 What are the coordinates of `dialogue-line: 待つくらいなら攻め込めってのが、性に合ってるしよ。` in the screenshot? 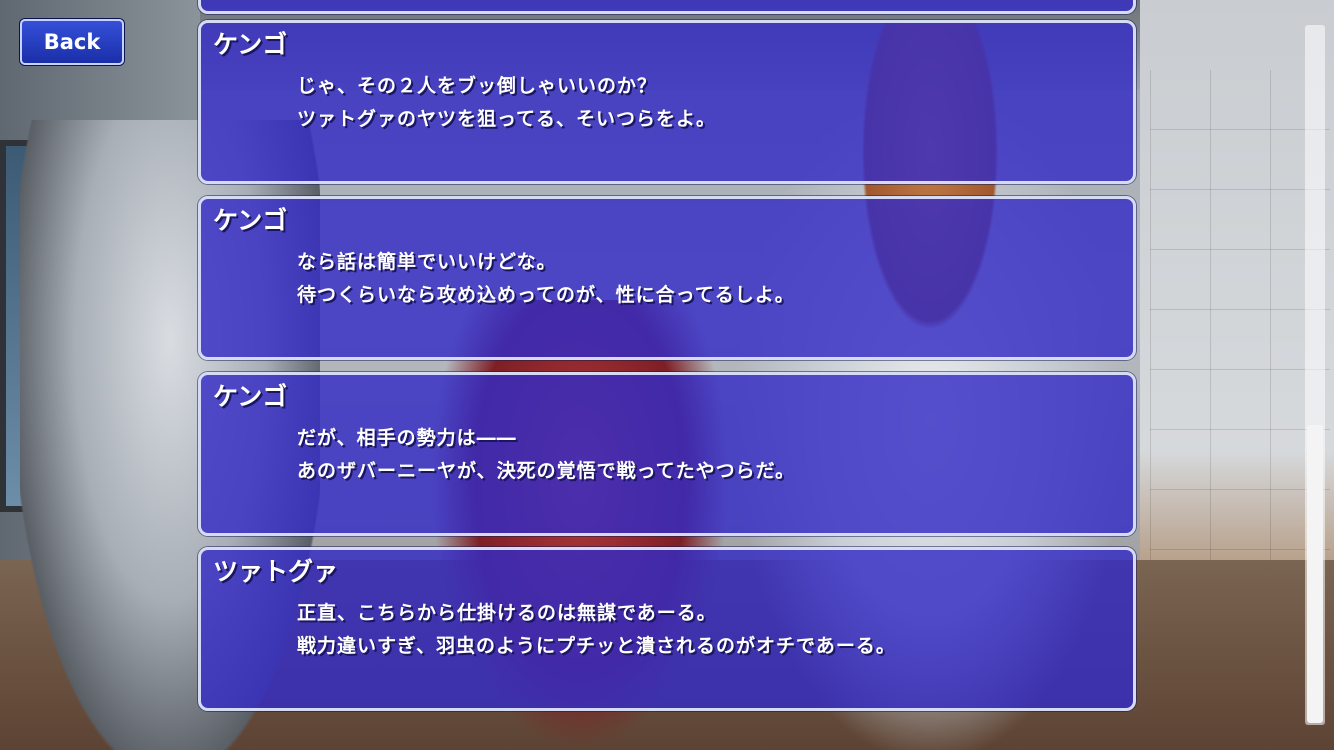 It's located at (546, 295).